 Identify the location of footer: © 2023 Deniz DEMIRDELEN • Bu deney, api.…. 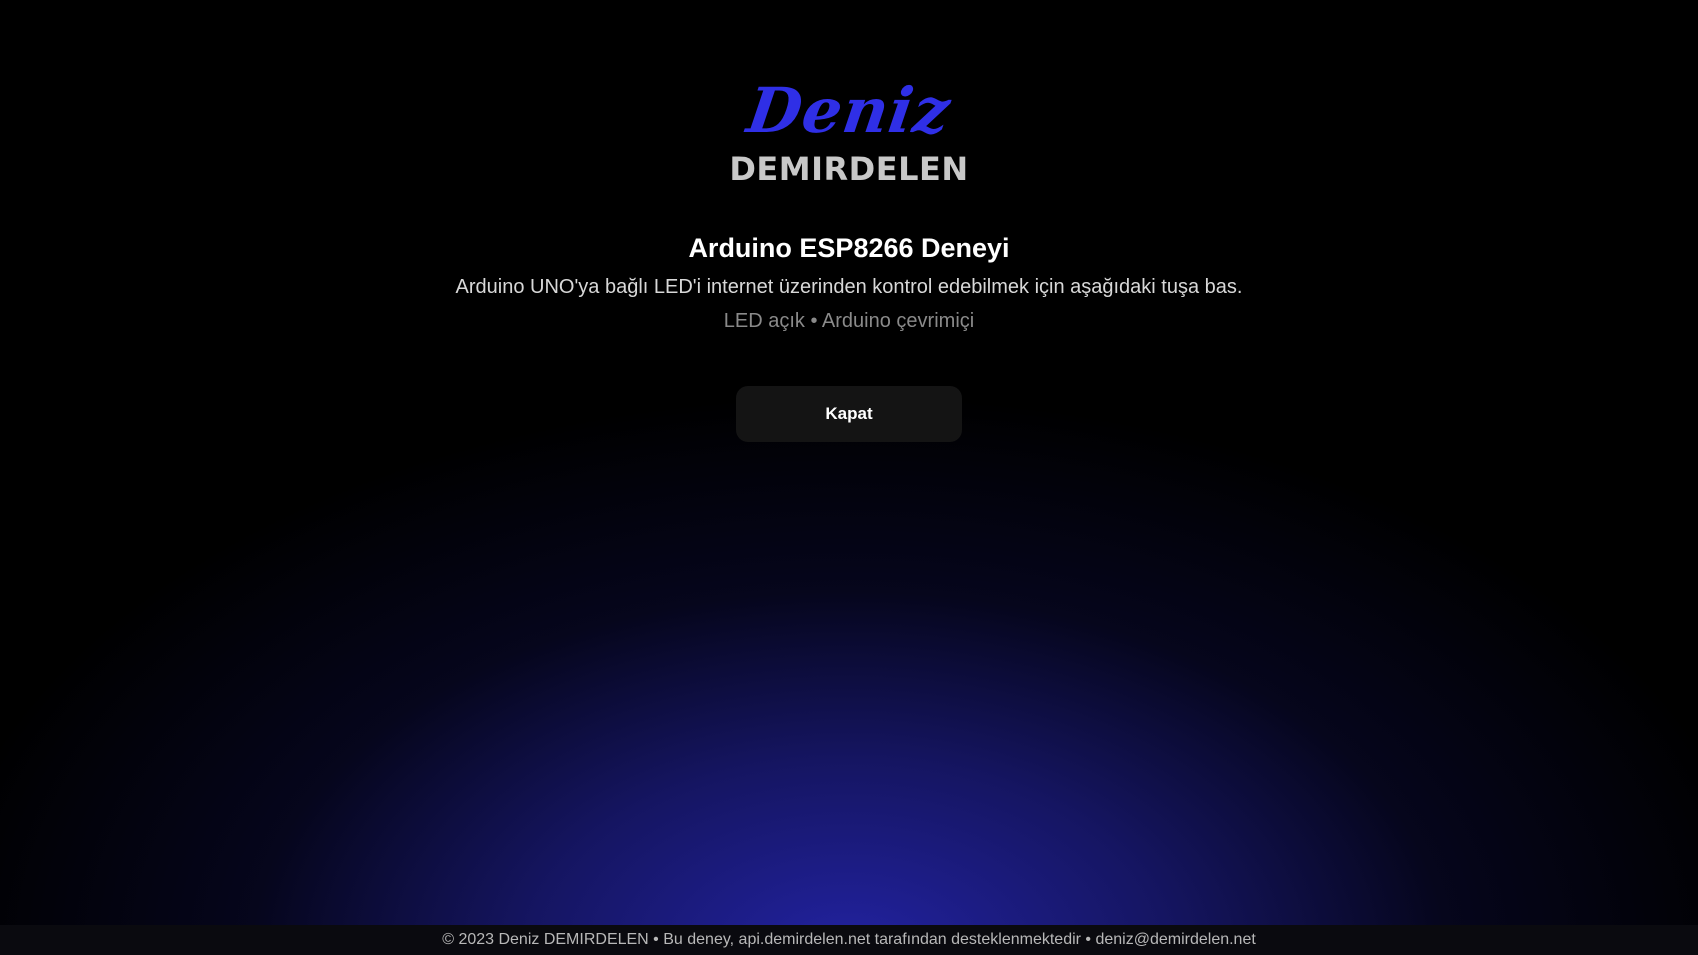
(849, 940).